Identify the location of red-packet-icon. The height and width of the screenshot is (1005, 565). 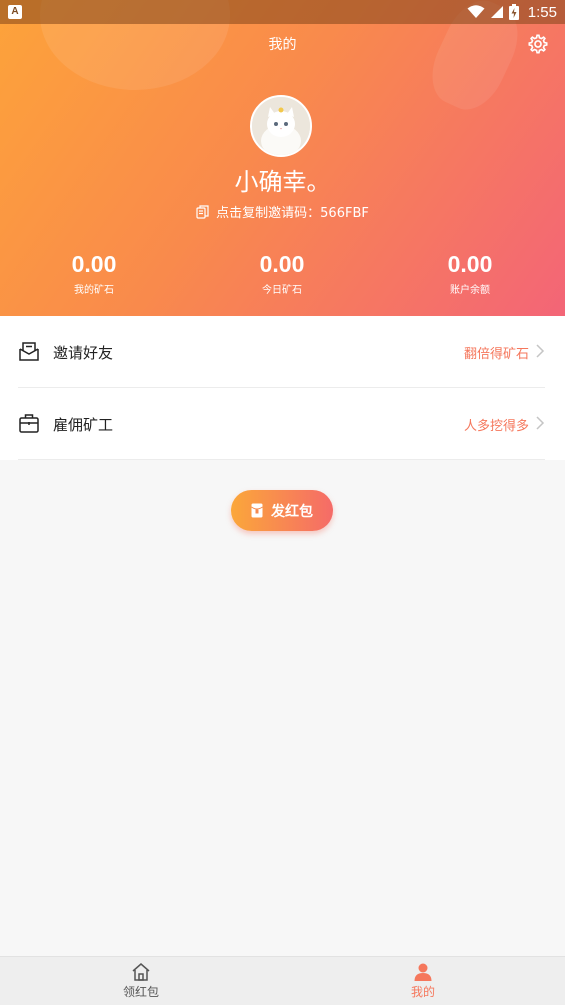
(257, 510).